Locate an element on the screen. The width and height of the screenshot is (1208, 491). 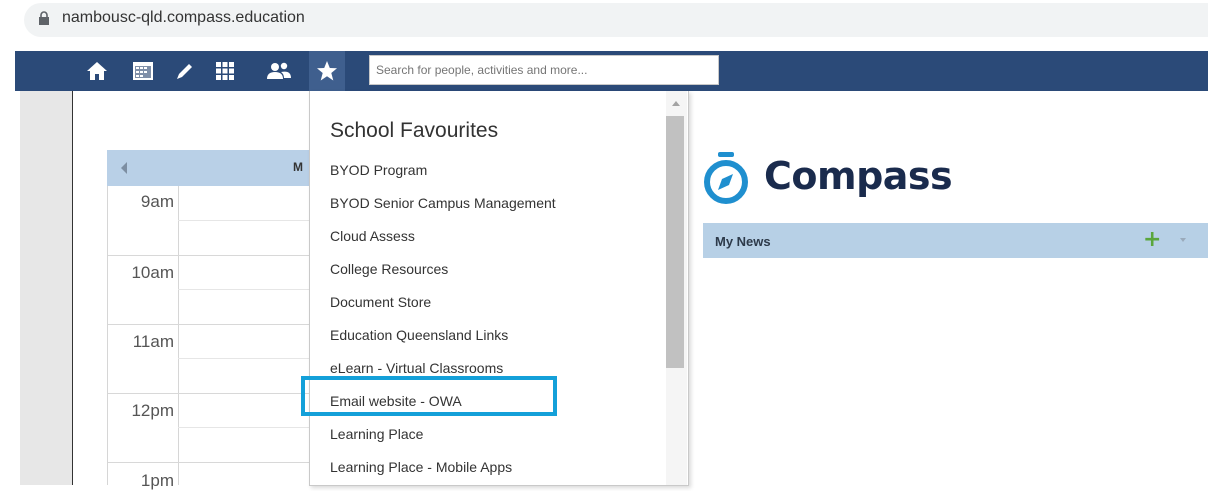
grid-icon is located at coordinates (225, 71).